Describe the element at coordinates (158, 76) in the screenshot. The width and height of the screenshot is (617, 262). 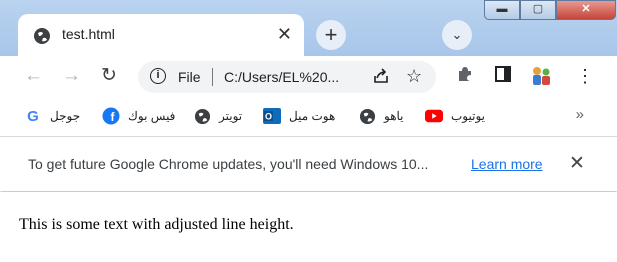
I see `info-icon: i` at that location.